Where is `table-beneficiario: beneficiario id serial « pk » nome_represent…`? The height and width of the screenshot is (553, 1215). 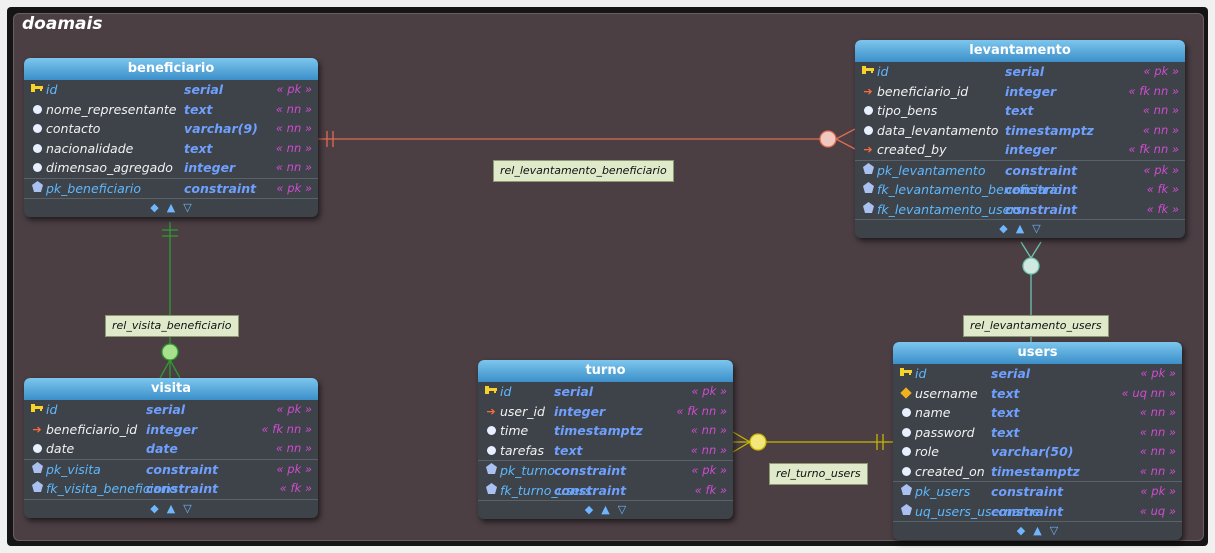
table-beneficiario: beneficiario id serial « pk » nome_represent… is located at coordinates (171, 137).